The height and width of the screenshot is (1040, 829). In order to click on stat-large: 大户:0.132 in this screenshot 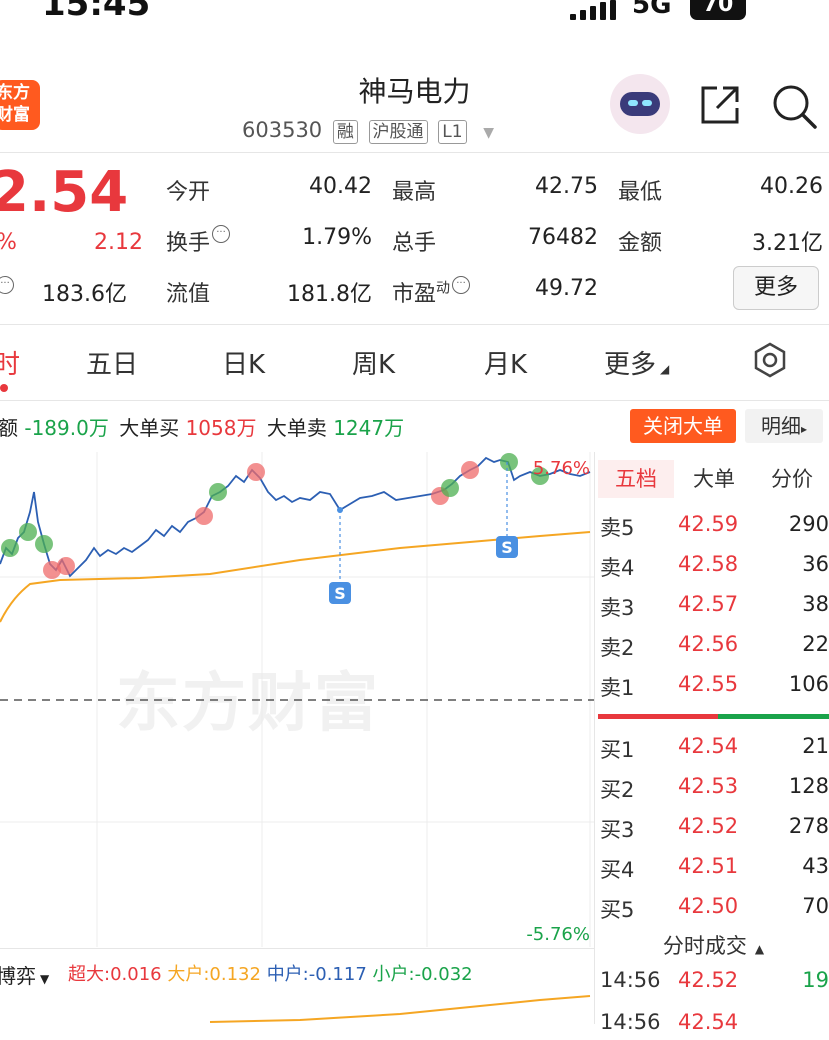, I will do `click(214, 974)`.